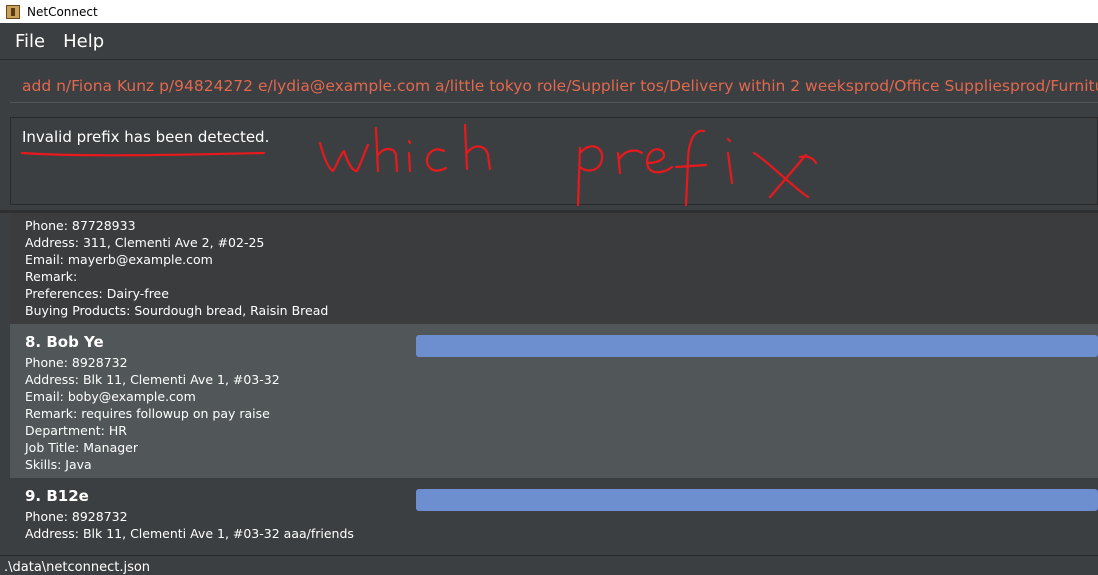 The height and width of the screenshot is (575, 1098). What do you see at coordinates (82, 447) in the screenshot?
I see `person-job-title: Job Title: Manager` at bounding box center [82, 447].